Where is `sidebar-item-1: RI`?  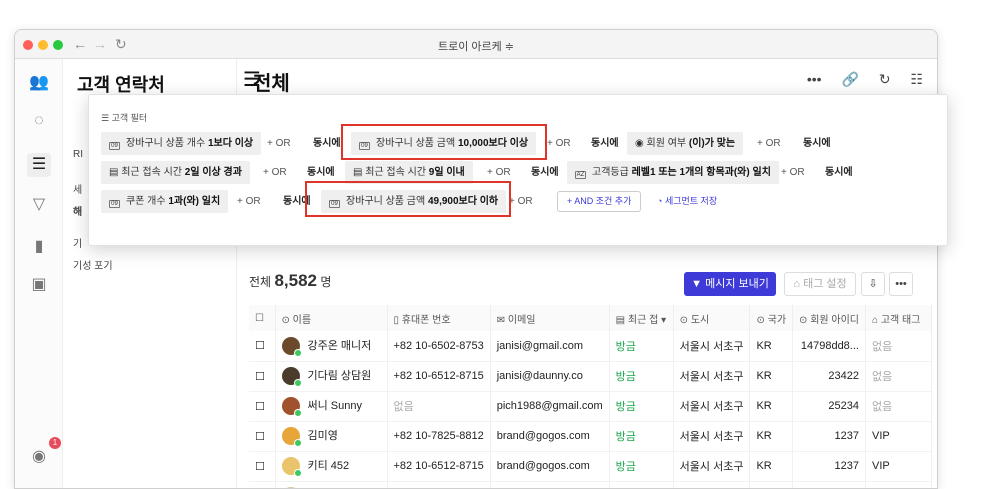 sidebar-item-1: RI is located at coordinates (78, 154).